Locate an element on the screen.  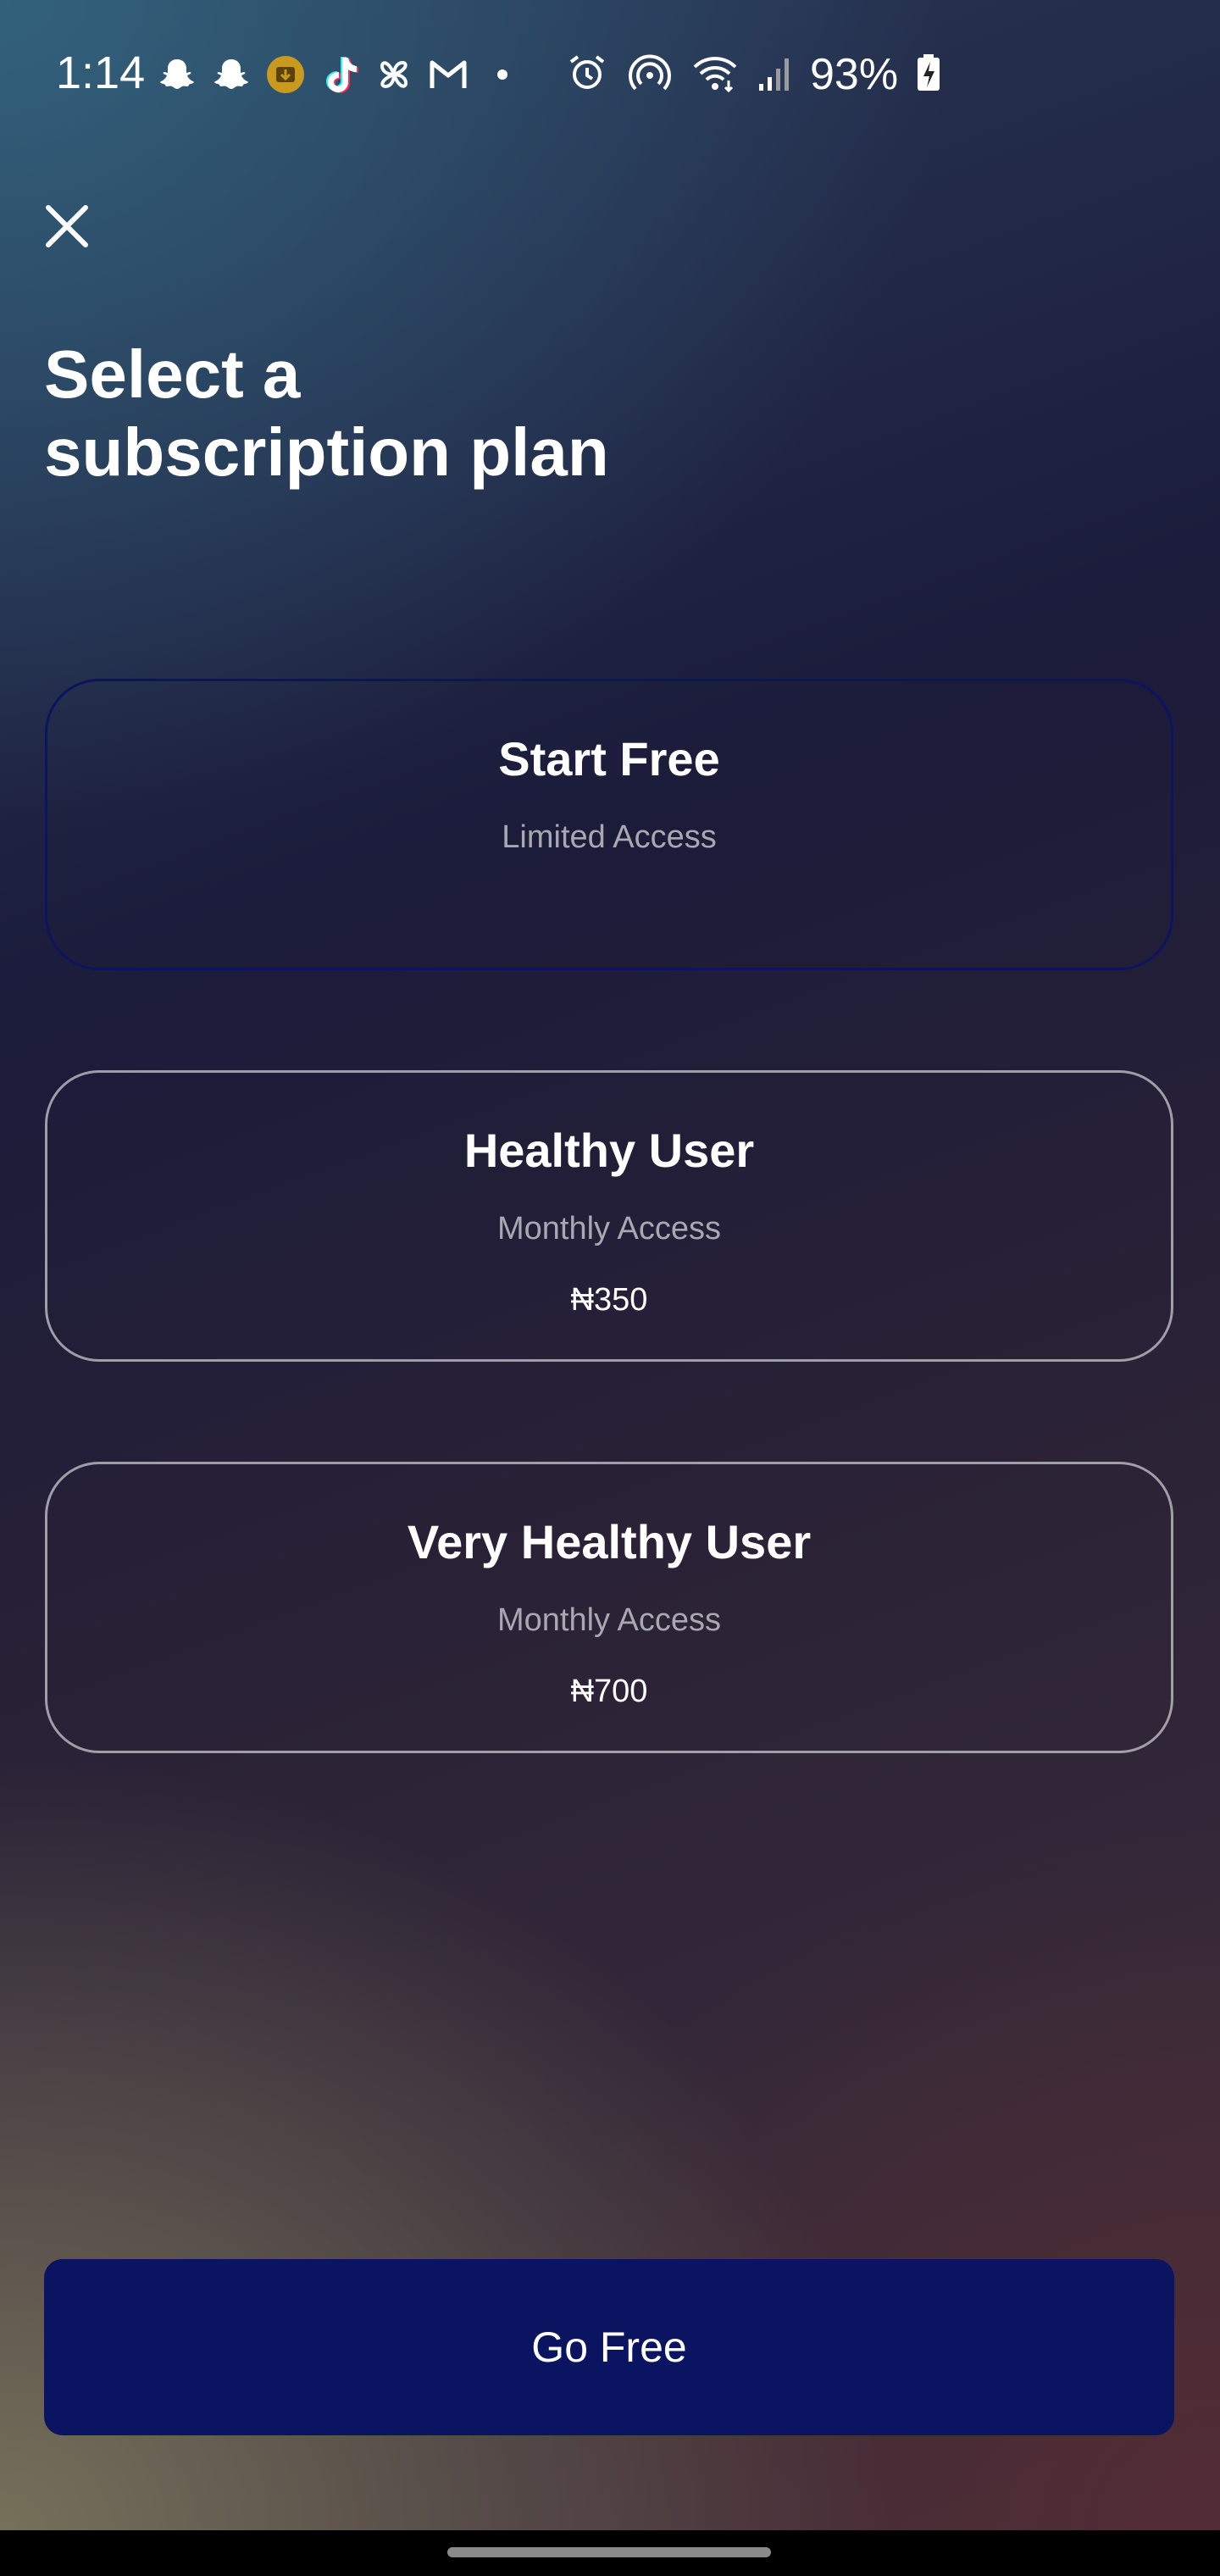
battery-percentage: 93% is located at coordinates (854, 74).